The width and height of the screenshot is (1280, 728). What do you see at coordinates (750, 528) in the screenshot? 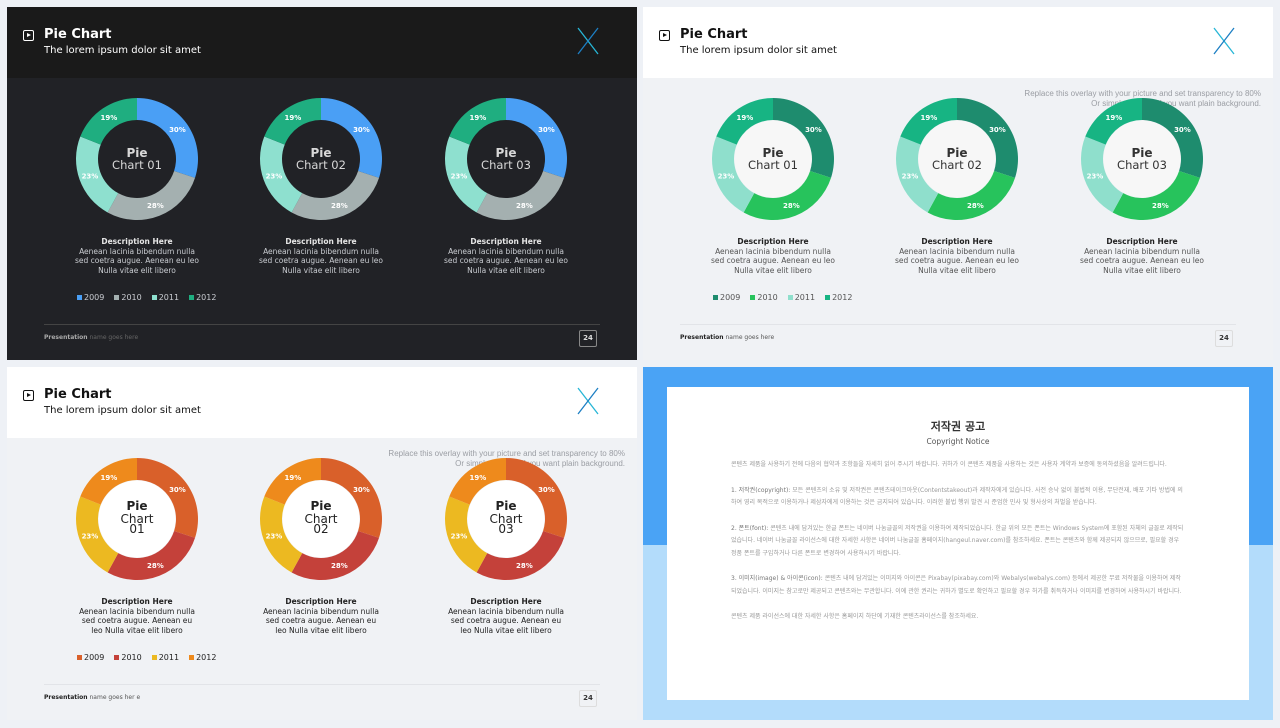
I see `notice-item-head: 2. 폰트(font):` at bounding box center [750, 528].